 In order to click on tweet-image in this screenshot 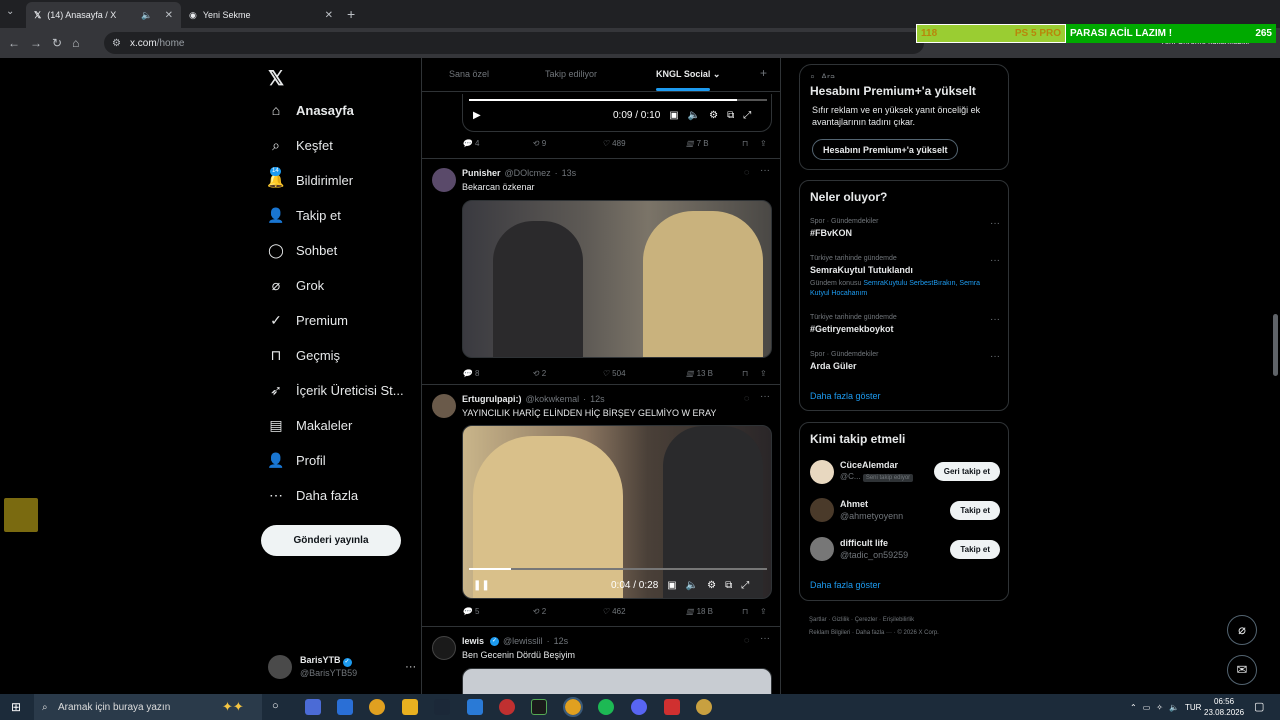, I will do `click(617, 681)`.